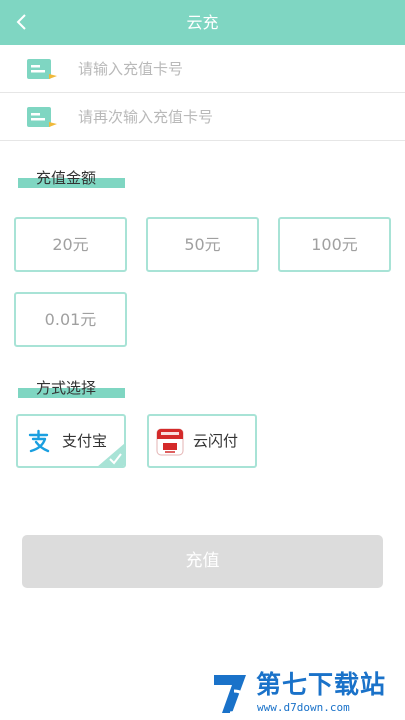  Describe the element at coordinates (321, 684) in the screenshot. I see `watermark-title: 第七下载站` at that location.